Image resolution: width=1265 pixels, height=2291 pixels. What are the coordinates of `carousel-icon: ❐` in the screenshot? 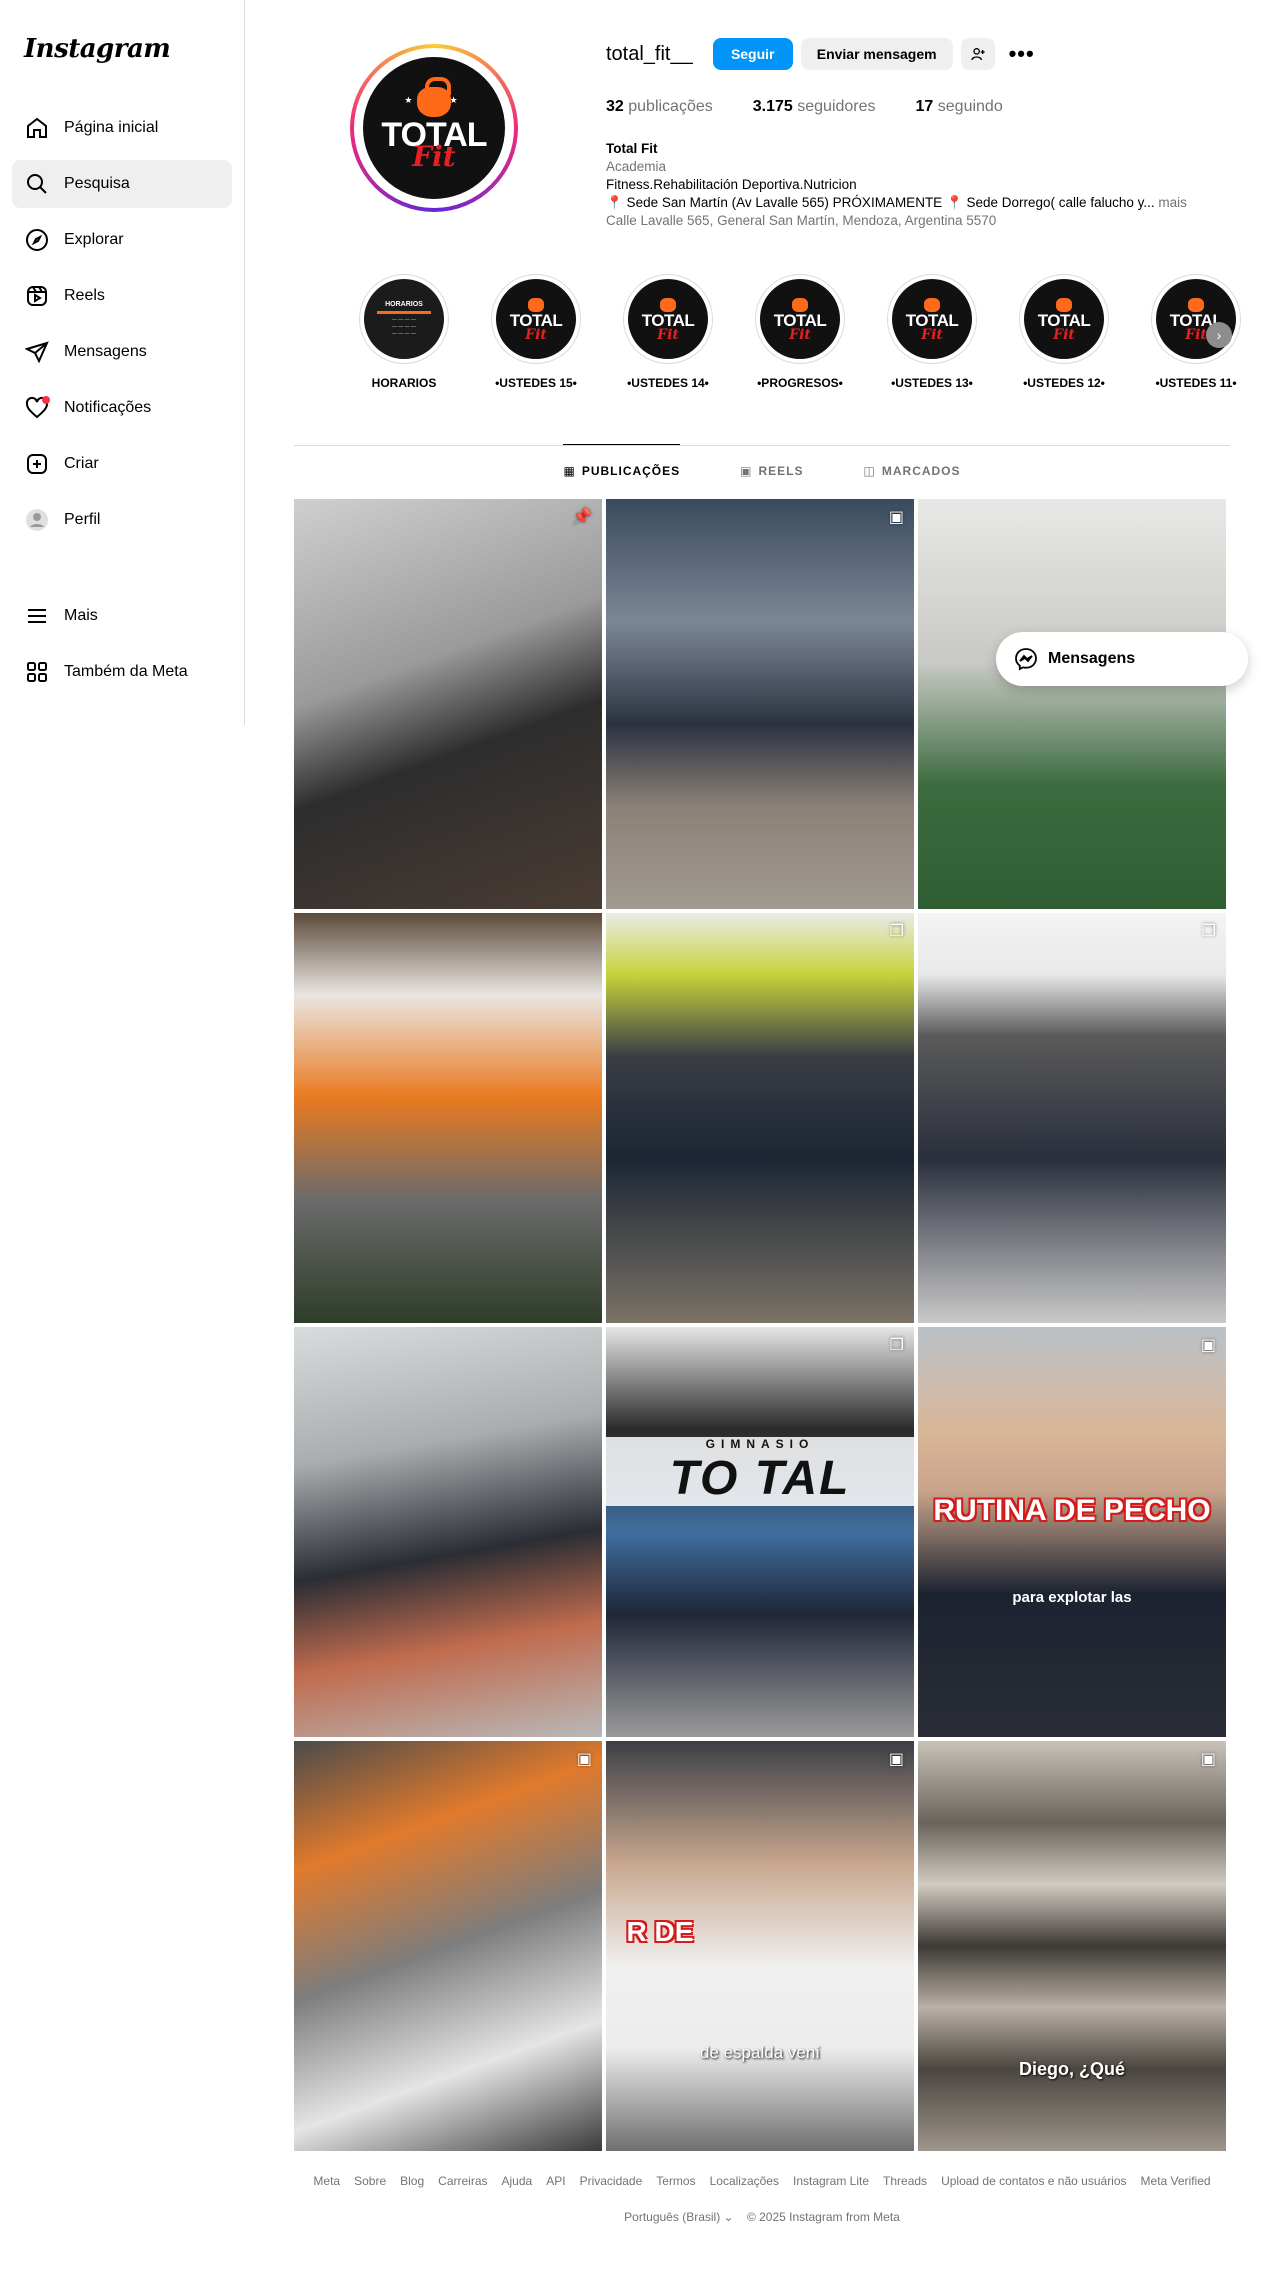 It's located at (1208, 931).